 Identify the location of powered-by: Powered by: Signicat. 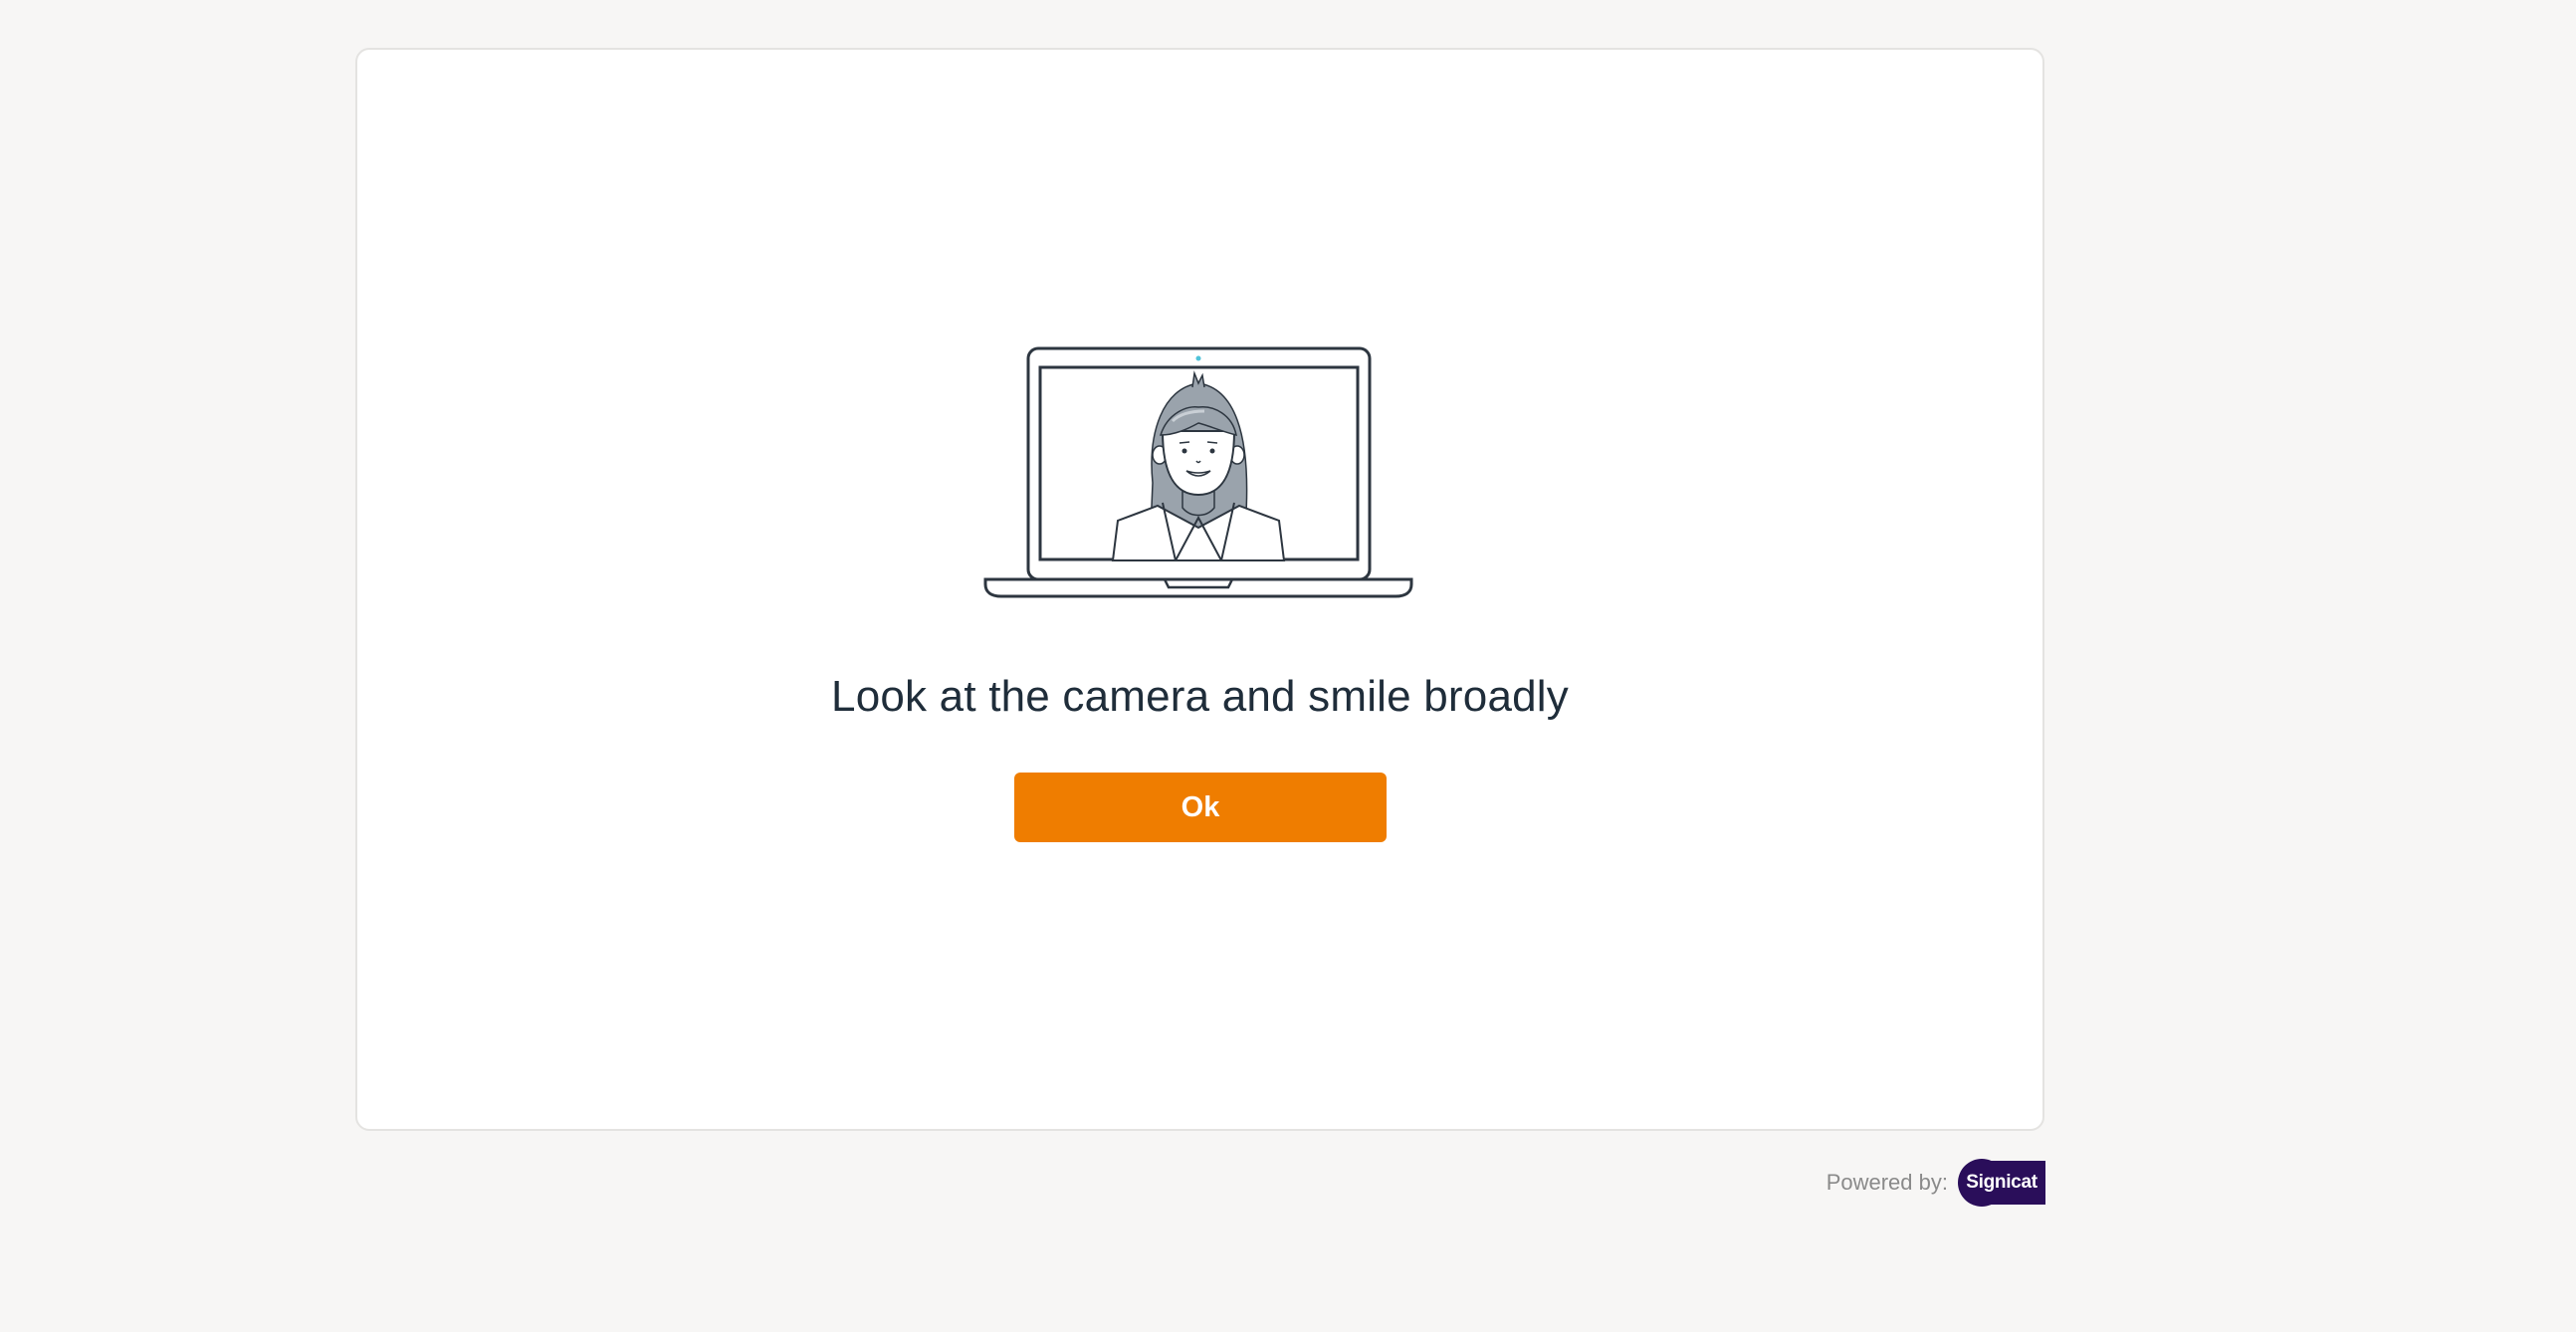
(1935, 1183).